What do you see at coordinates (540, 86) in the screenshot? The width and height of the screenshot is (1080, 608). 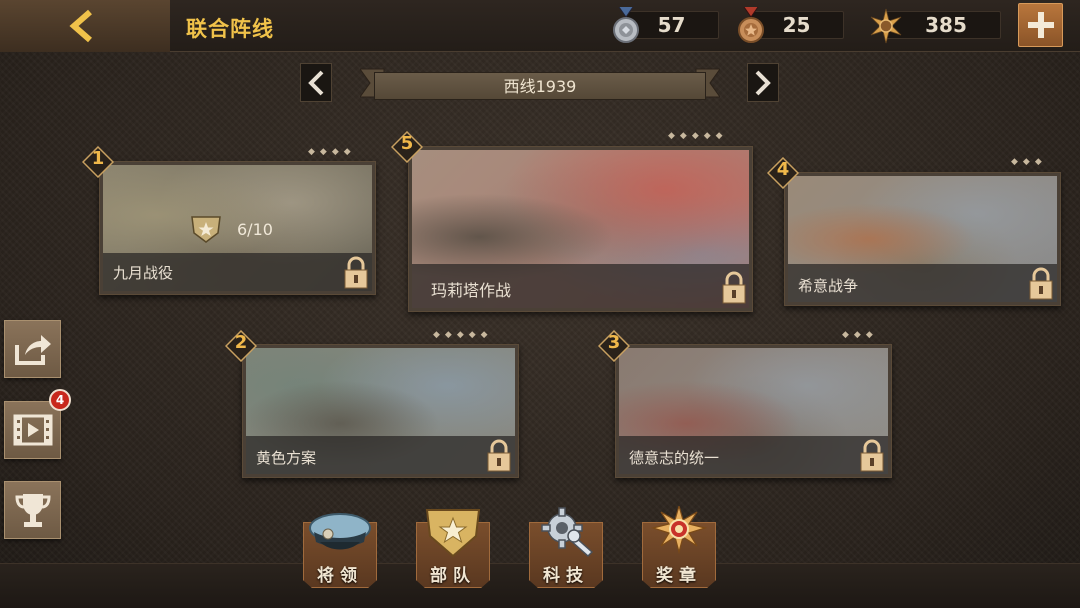 I see `campaign-name: 西线1939` at bounding box center [540, 86].